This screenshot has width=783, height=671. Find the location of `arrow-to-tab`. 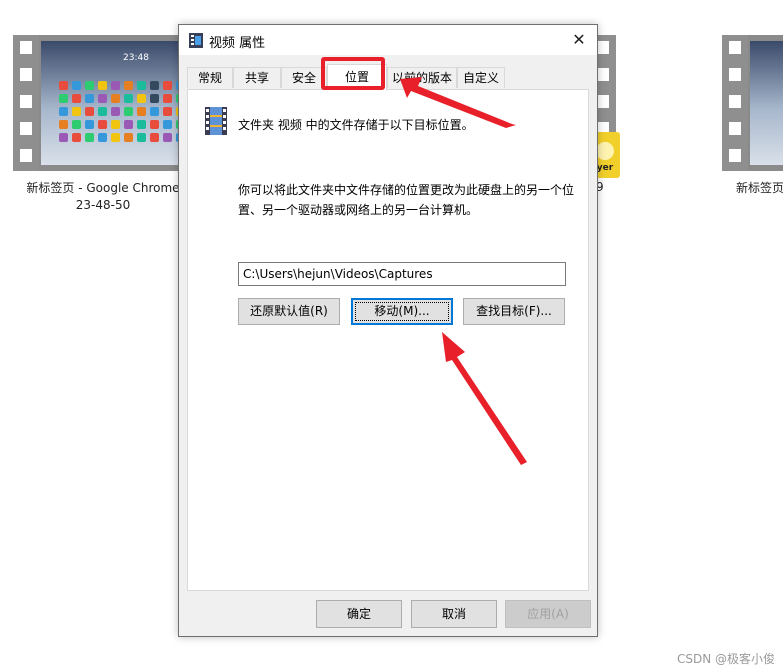

arrow-to-tab is located at coordinates (458, 102).